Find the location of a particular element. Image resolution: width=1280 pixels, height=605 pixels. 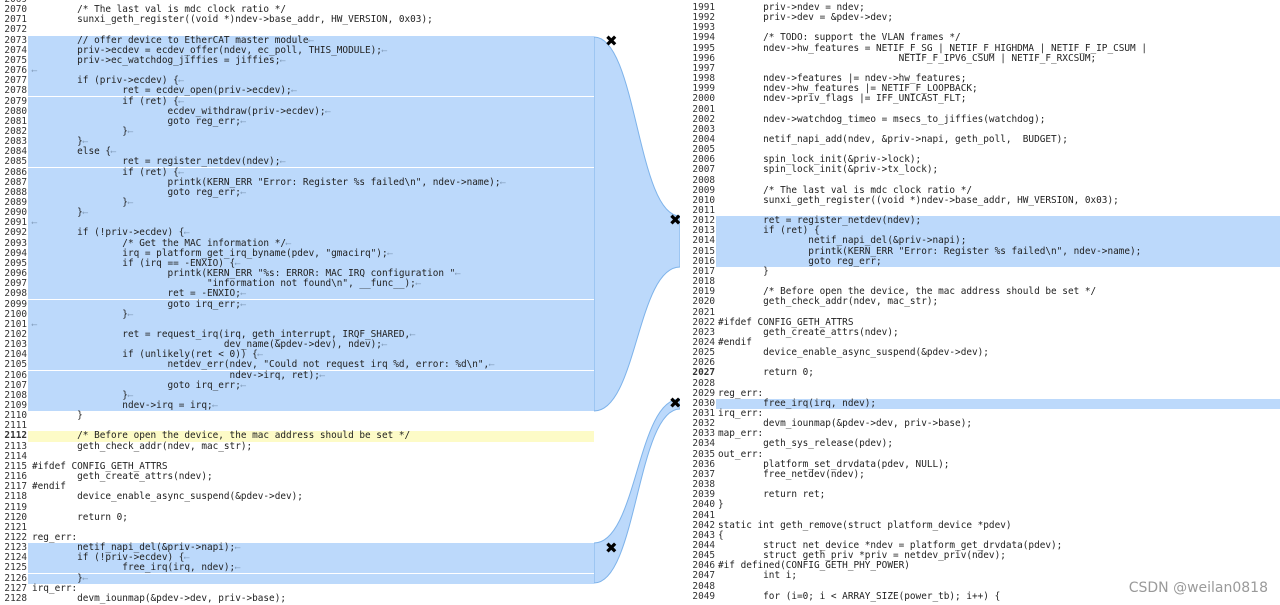

line-number: 2049 is located at coordinates (703, 596).